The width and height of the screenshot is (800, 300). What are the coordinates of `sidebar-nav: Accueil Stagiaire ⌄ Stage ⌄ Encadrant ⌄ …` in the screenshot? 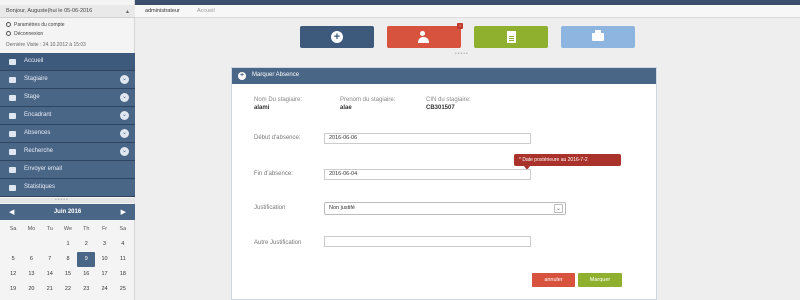 It's located at (67, 125).